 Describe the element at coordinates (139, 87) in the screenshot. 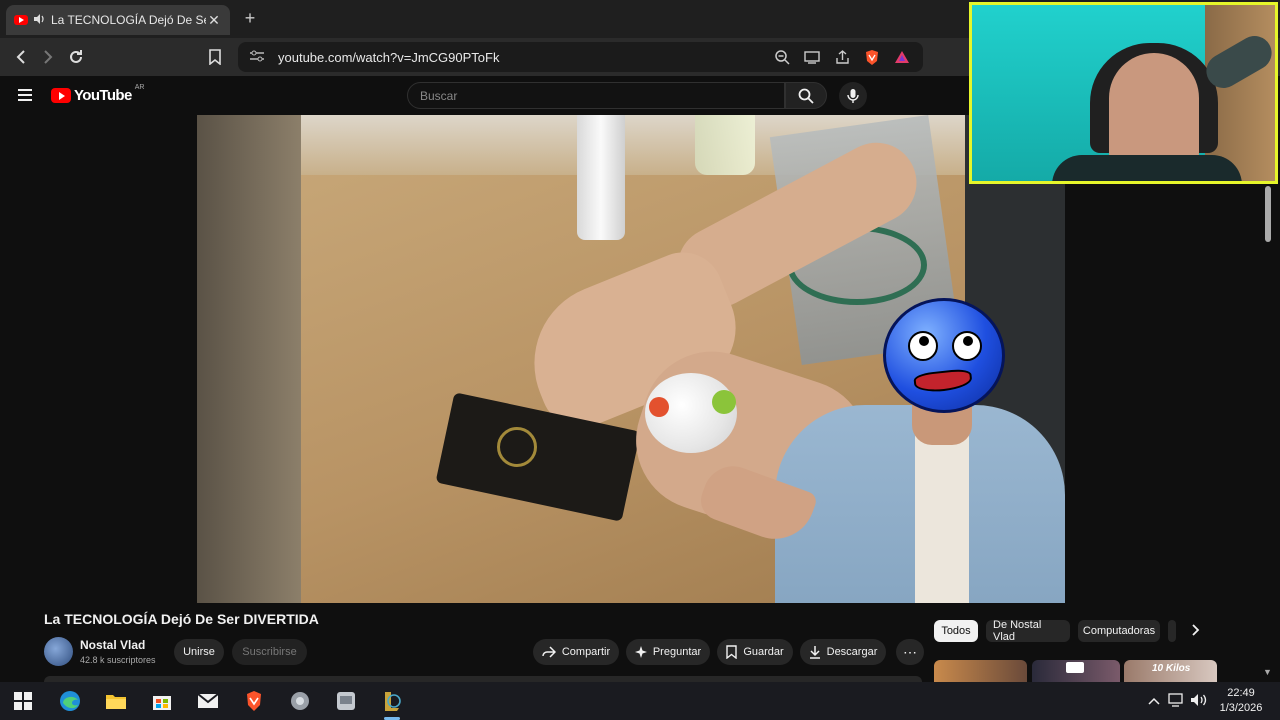

I see `country-code: AR` at that location.